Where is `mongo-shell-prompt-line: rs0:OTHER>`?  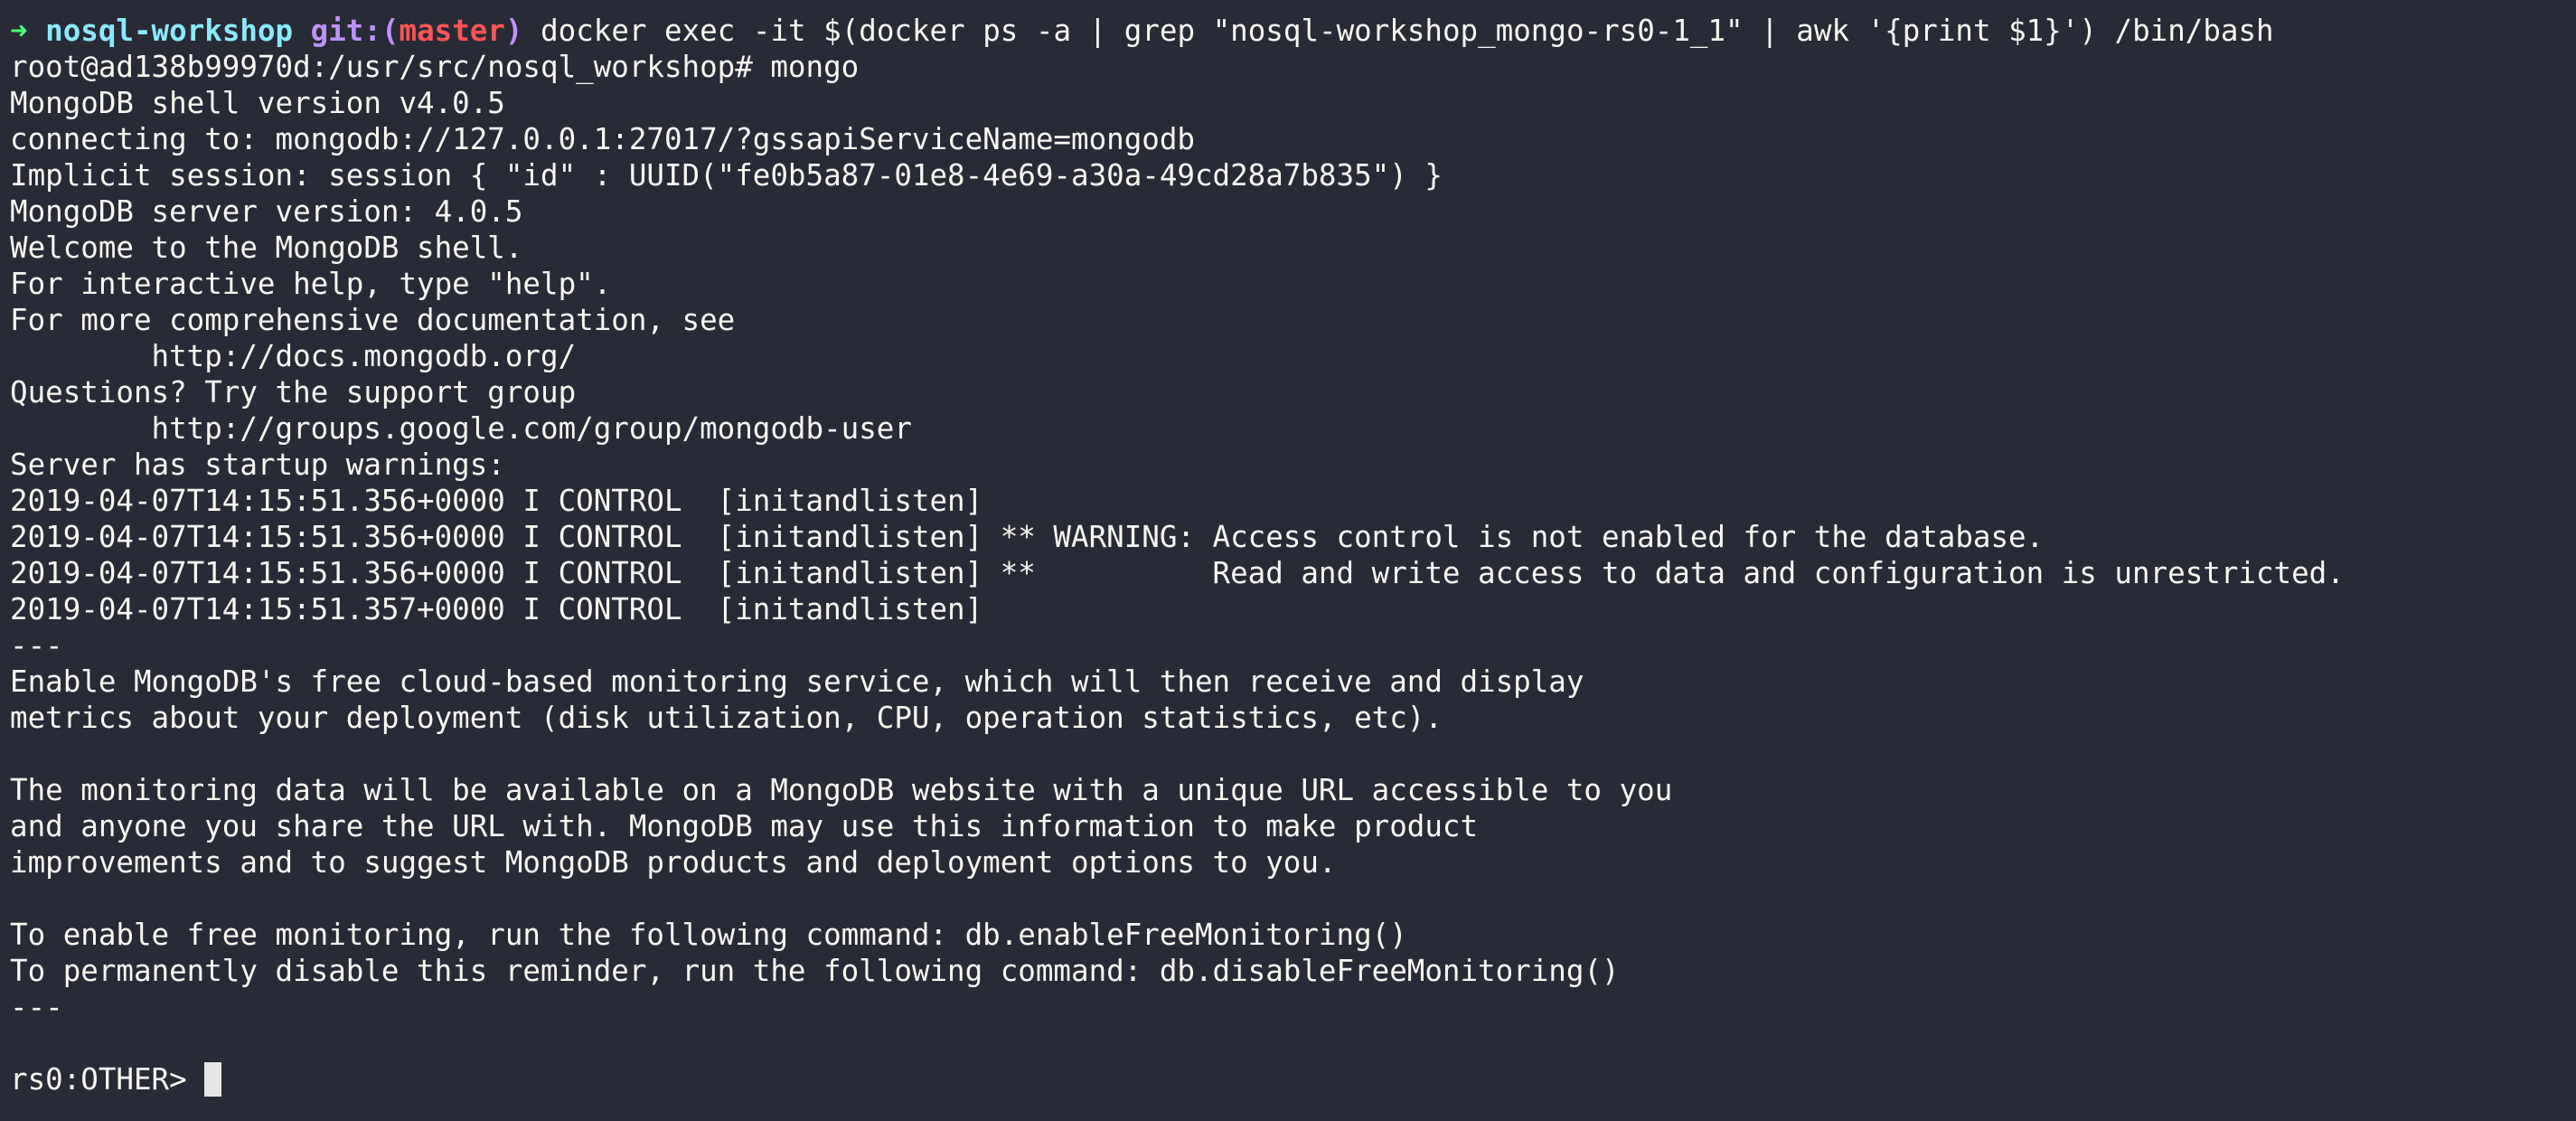
mongo-shell-prompt-line: rs0:OTHER> is located at coordinates (1293, 1079).